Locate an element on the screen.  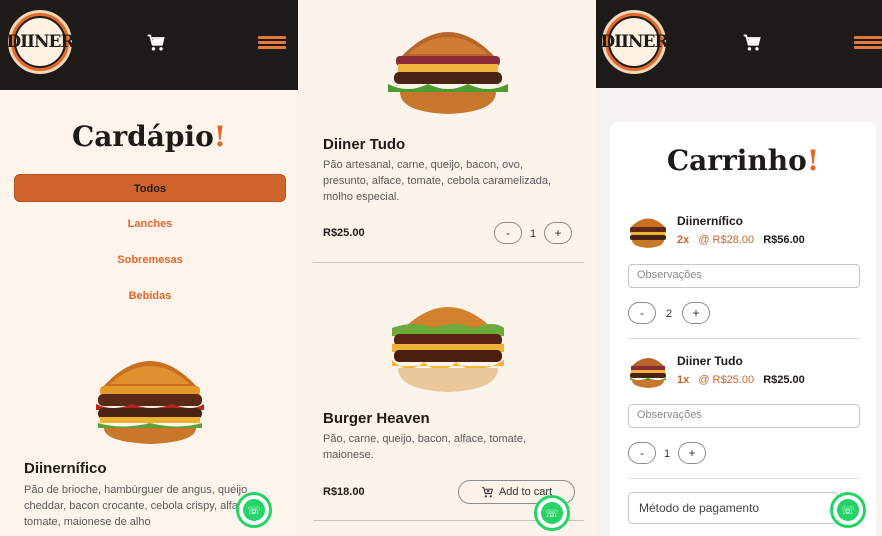
product-price: R$18.00 is located at coordinates (344, 492).